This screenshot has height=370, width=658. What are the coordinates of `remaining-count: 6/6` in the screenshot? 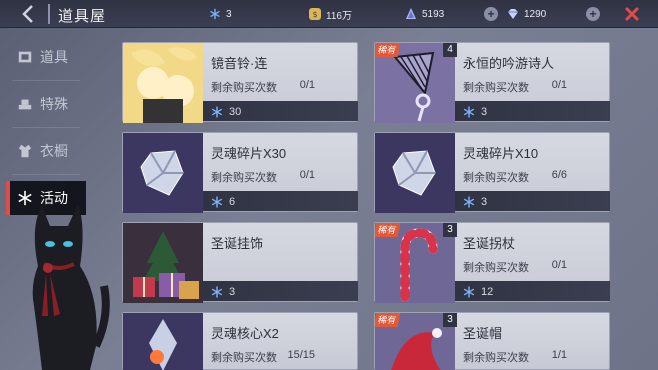 It's located at (559, 175).